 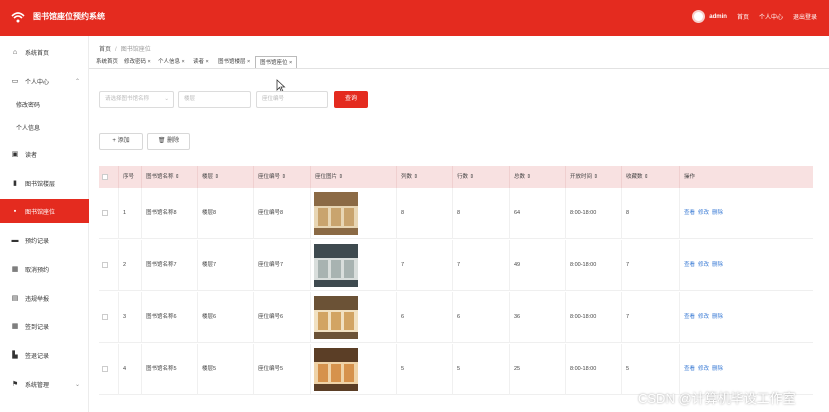 What do you see at coordinates (69, 16) in the screenshot?
I see `app-title: 图书馆座位预约系统` at bounding box center [69, 16].